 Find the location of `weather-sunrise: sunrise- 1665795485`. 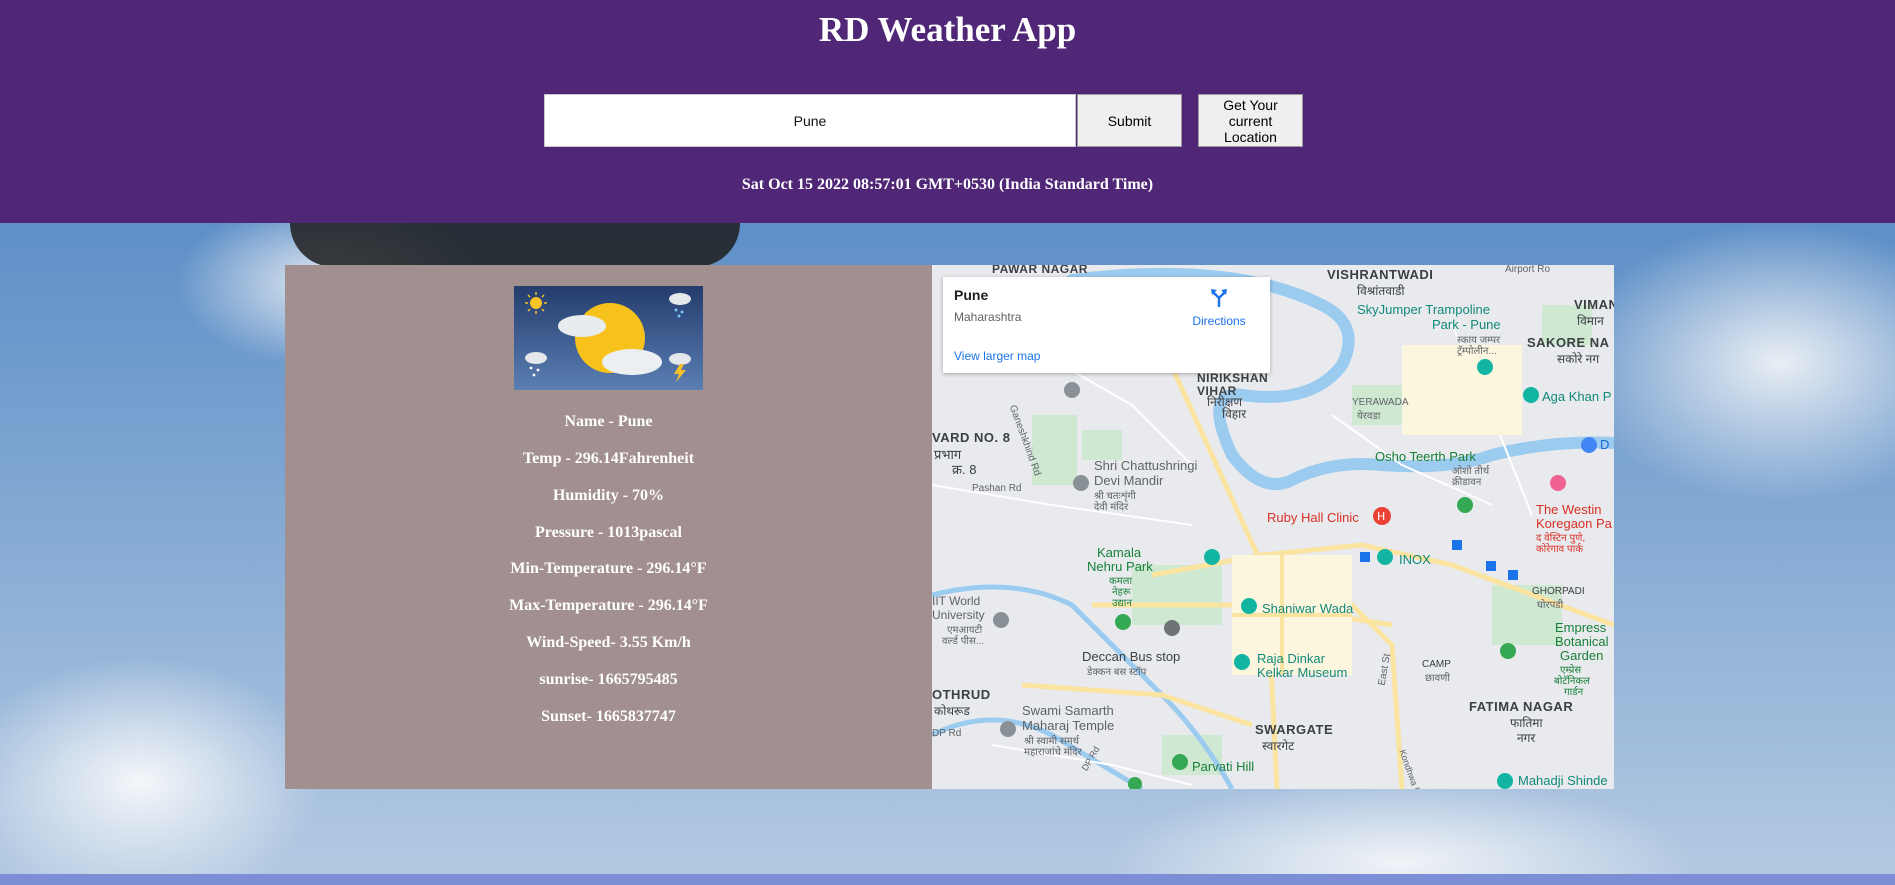

weather-sunrise: sunrise- 1665795485 is located at coordinates (608, 679).